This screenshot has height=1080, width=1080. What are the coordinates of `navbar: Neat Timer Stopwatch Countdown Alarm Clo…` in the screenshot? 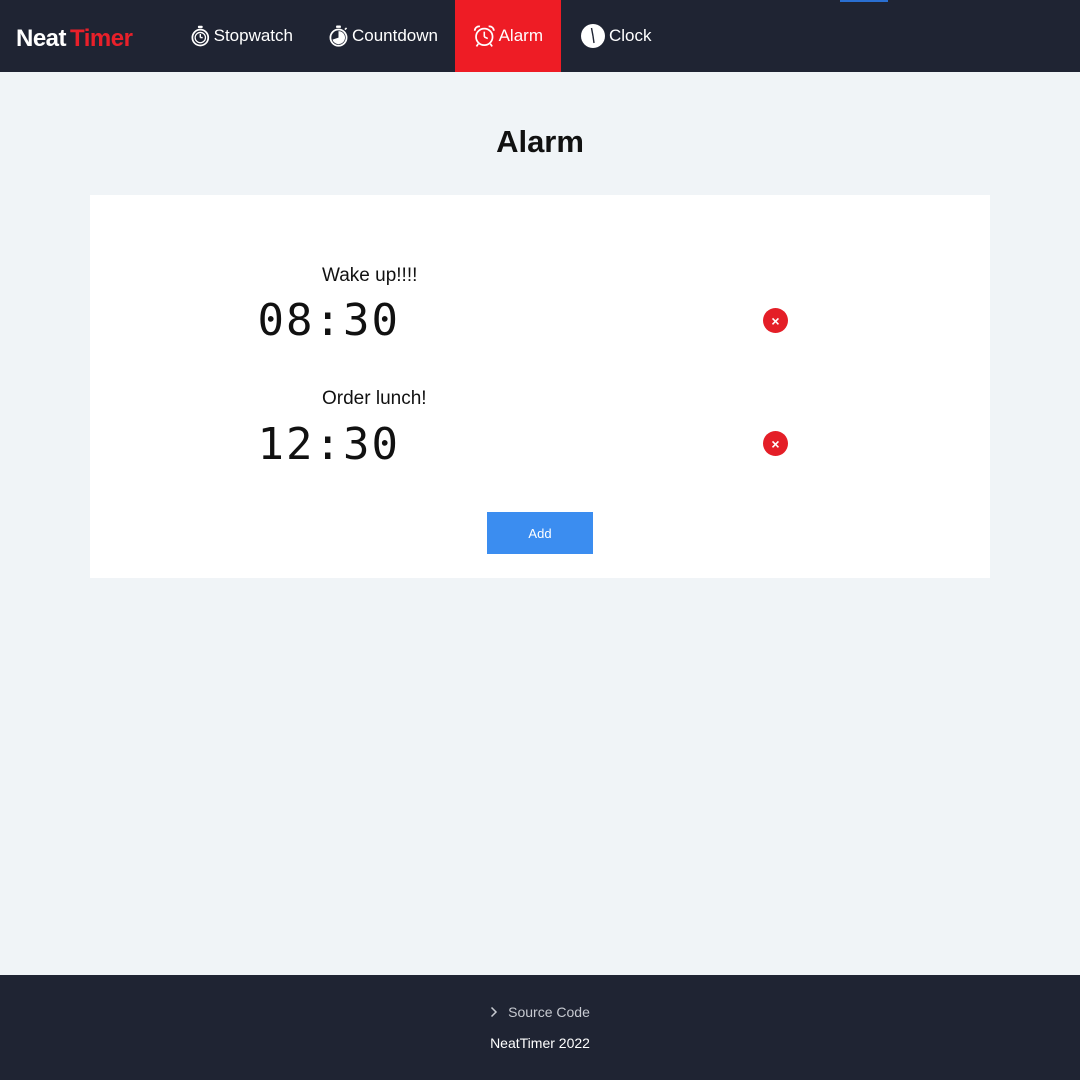 It's located at (540, 36).